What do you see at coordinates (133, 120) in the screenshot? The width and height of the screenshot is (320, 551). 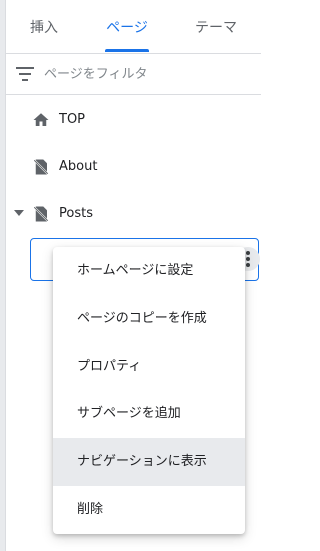 I see `page-item-top: TOP` at bounding box center [133, 120].